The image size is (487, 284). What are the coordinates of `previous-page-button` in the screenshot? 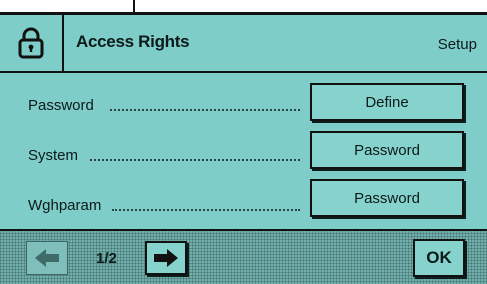 It's located at (47, 258).